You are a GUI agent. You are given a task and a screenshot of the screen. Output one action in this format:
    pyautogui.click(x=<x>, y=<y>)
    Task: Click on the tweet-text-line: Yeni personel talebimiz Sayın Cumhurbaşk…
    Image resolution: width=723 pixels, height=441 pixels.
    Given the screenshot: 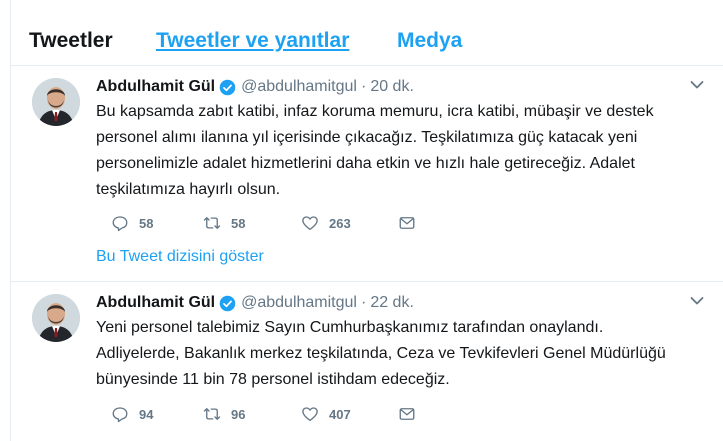 What is the action you would take?
    pyautogui.click(x=350, y=327)
    